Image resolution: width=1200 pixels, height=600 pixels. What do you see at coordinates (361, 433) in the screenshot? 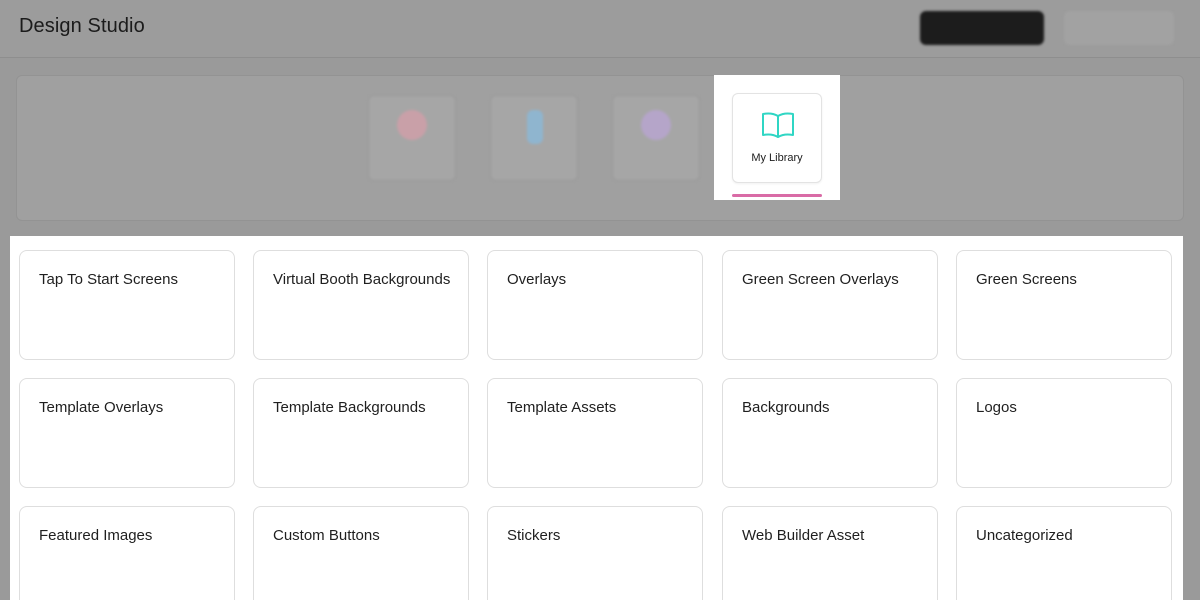
I see `category-template-backgrounds: Template Backgrounds` at bounding box center [361, 433].